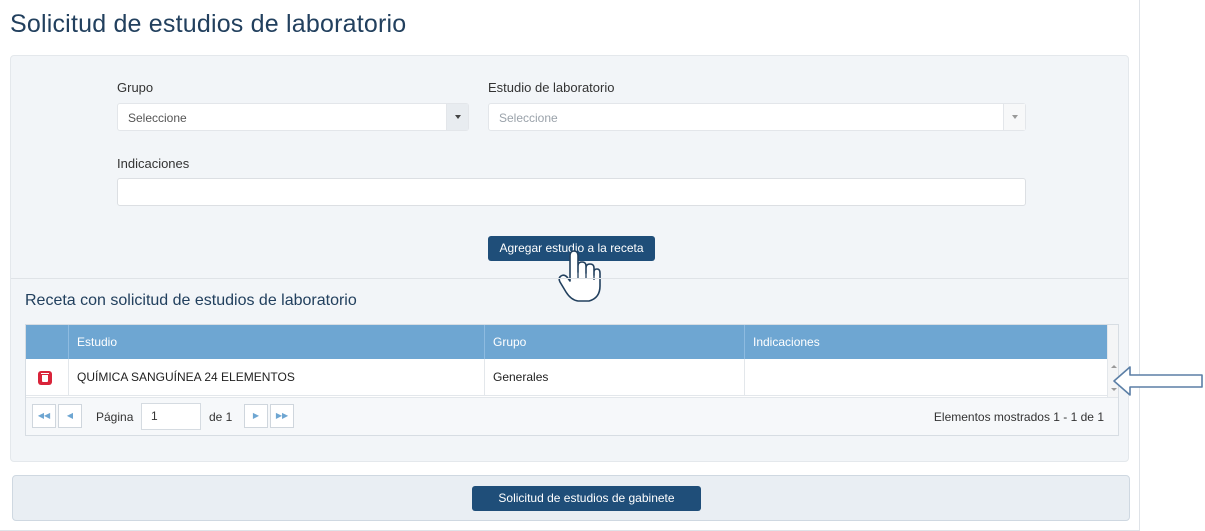  What do you see at coordinates (926, 377) in the screenshot?
I see `row-indicaciones` at bounding box center [926, 377].